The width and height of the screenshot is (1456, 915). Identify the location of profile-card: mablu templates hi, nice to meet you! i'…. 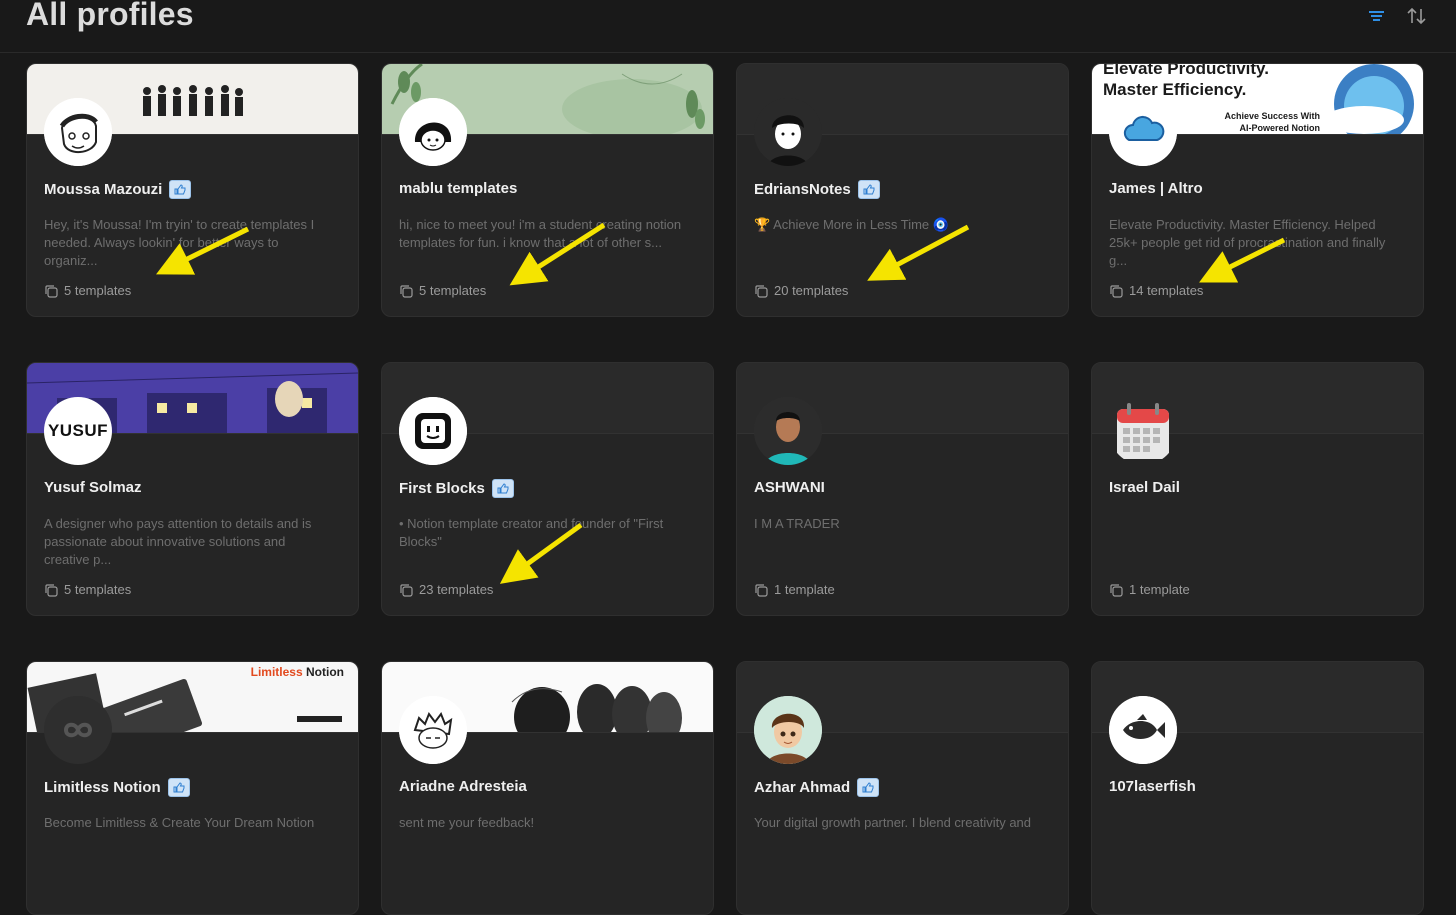
(547, 190).